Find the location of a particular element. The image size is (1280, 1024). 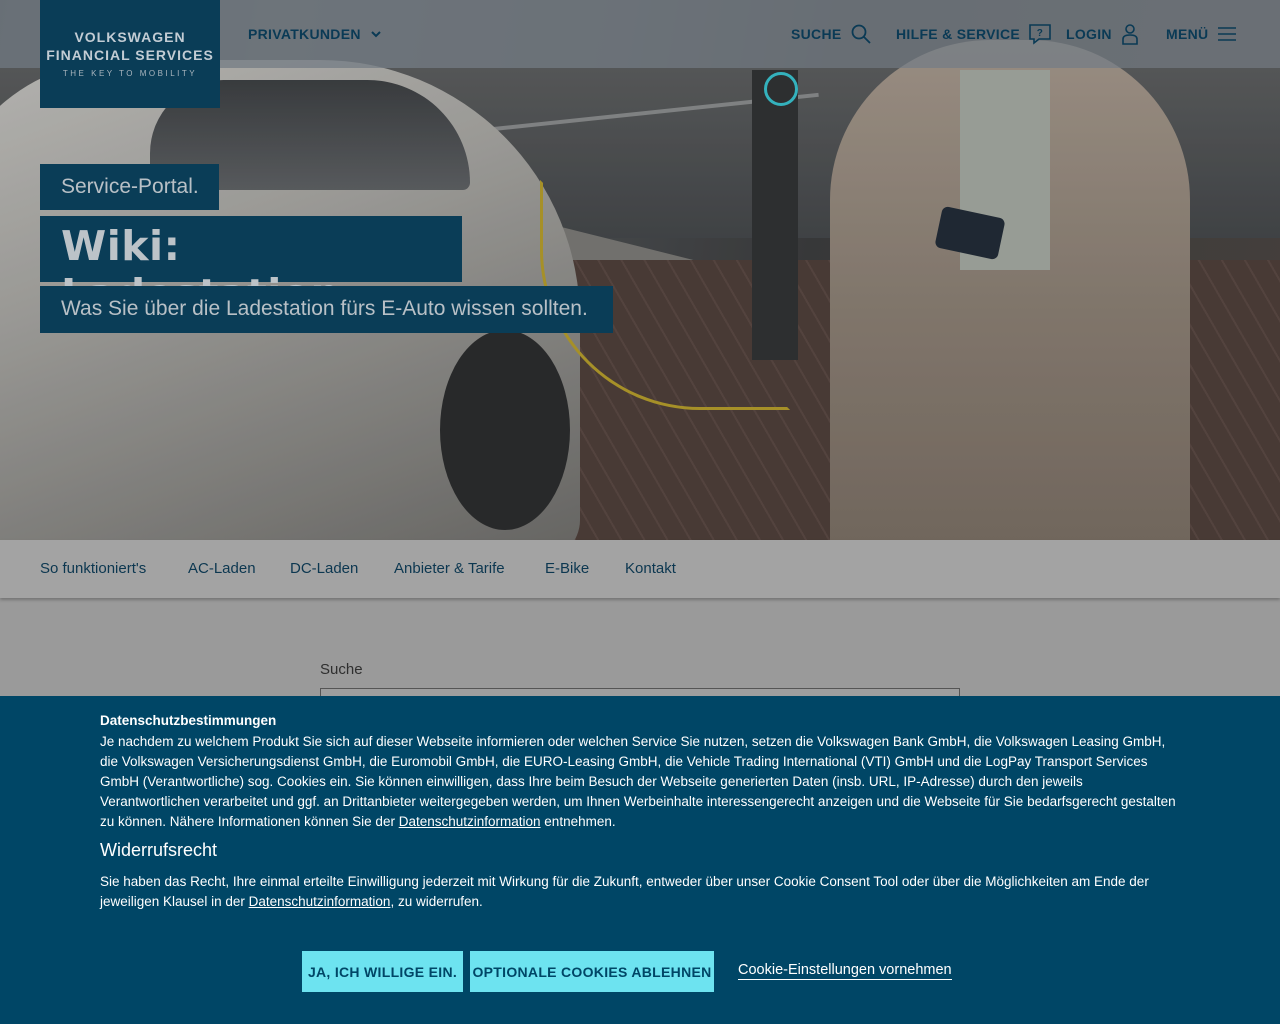

search-field-label: Suche is located at coordinates (341, 669).